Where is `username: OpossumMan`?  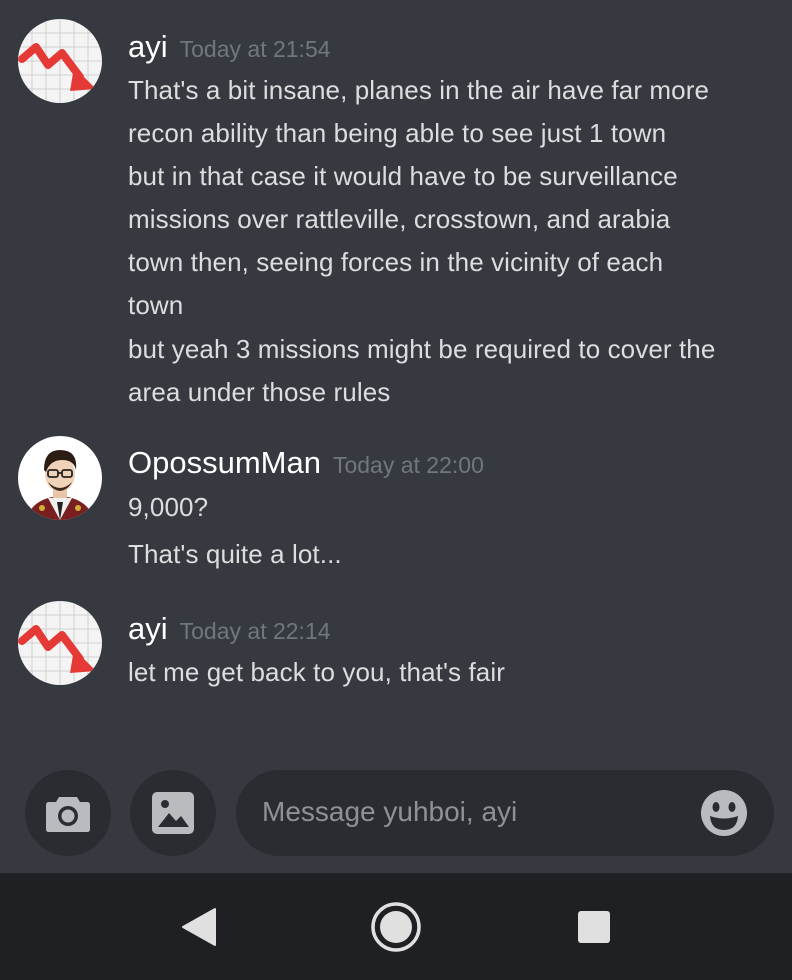
username: OpossumMan is located at coordinates (224, 462).